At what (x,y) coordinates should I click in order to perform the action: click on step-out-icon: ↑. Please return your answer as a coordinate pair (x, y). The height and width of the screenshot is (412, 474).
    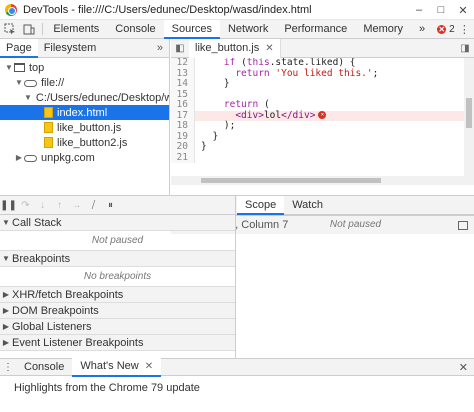
    Looking at the image, I should click on (59, 206).